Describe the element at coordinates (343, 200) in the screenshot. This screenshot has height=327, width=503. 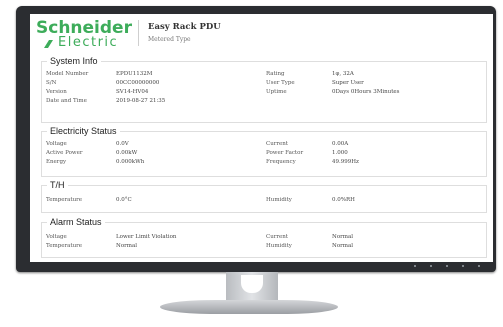
I see `field-value: 0.0%RH` at that location.